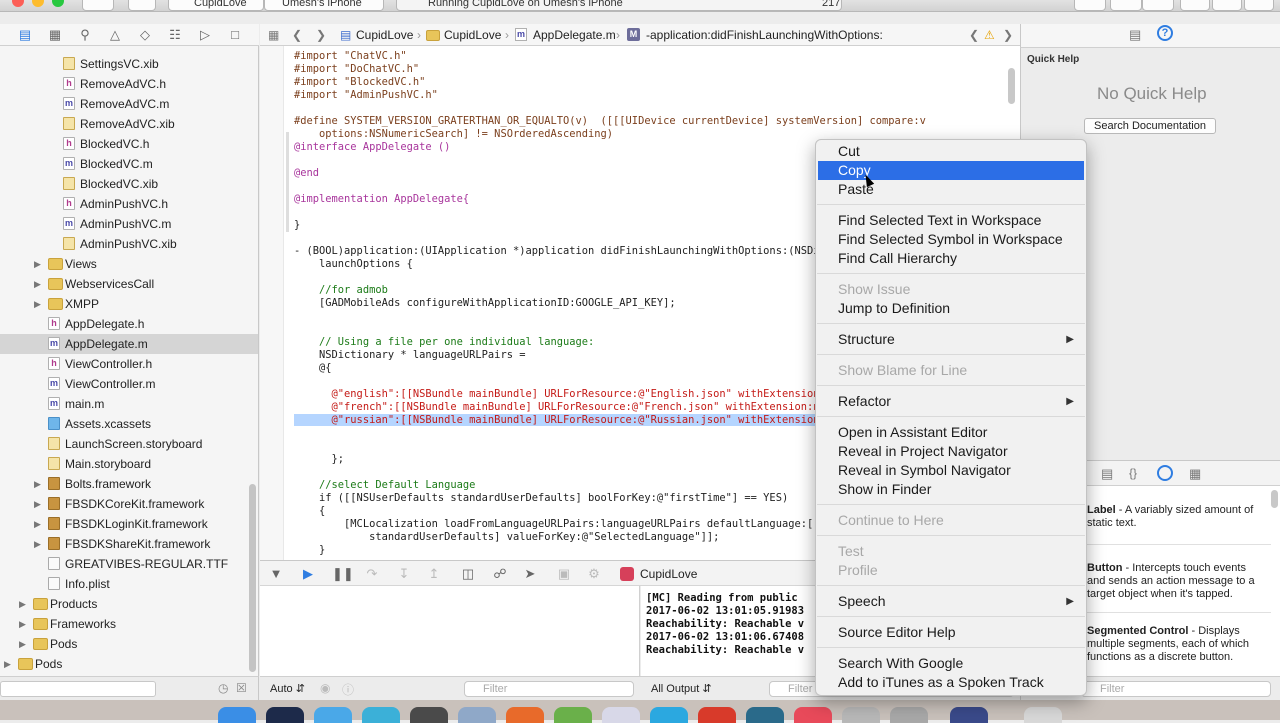 This screenshot has height=723, width=1280. I want to click on menu-item-search-with-google: Search With Google, so click(951, 663).